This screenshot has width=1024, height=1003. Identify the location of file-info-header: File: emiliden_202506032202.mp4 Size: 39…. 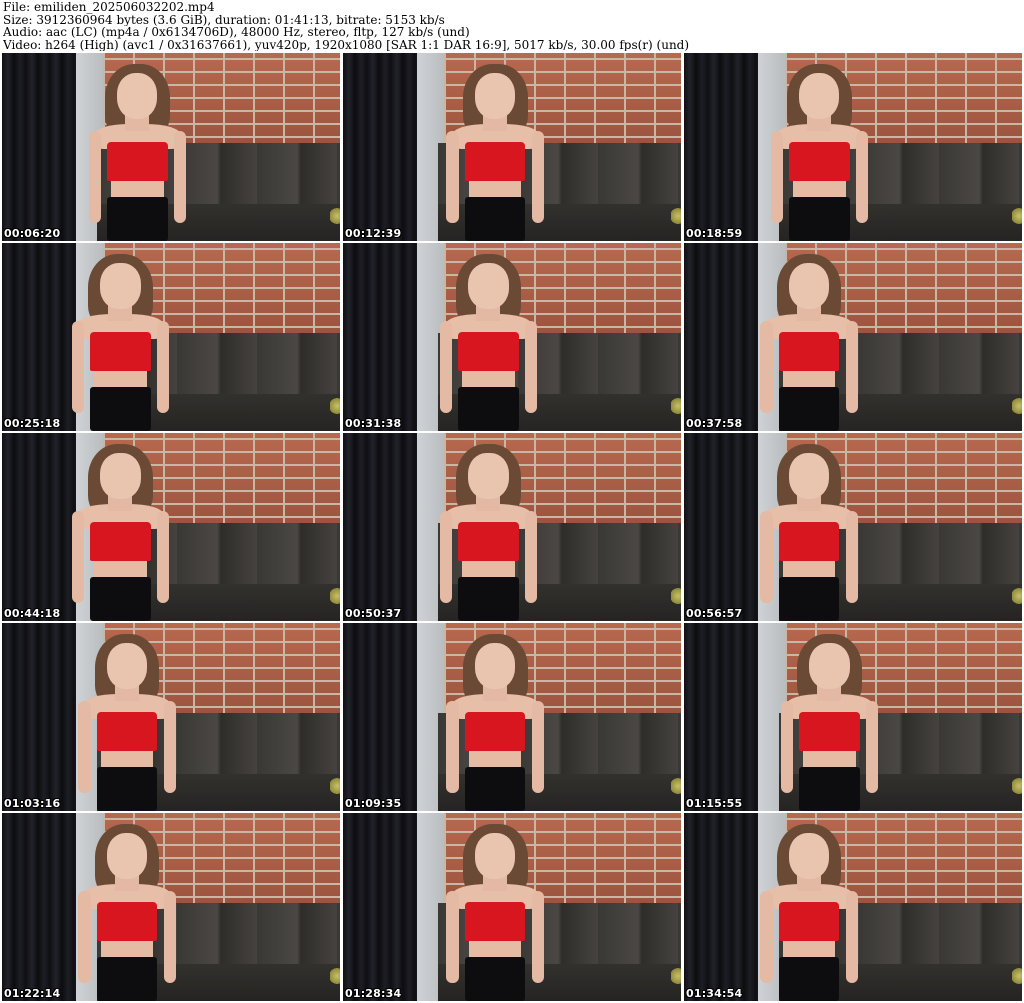
(512, 26).